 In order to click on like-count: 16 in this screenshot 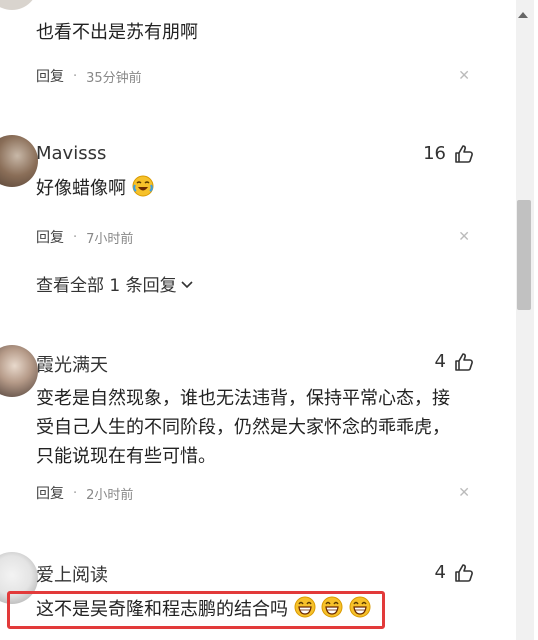, I will do `click(434, 153)`.